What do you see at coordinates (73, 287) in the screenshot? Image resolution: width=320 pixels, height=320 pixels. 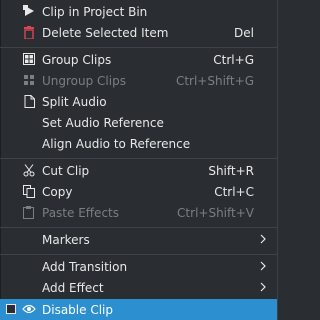 I see `menu-item-label: Add Effect` at bounding box center [73, 287].